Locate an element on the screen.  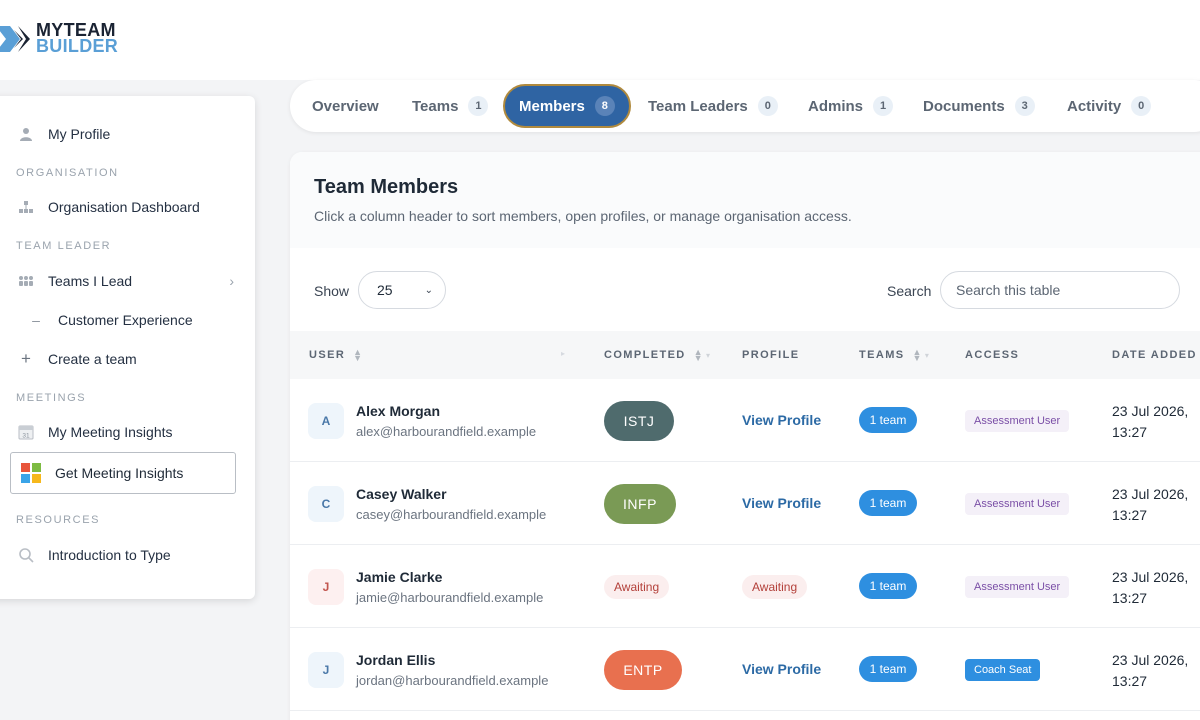
column-header-access: ACCESS is located at coordinates (992, 355).